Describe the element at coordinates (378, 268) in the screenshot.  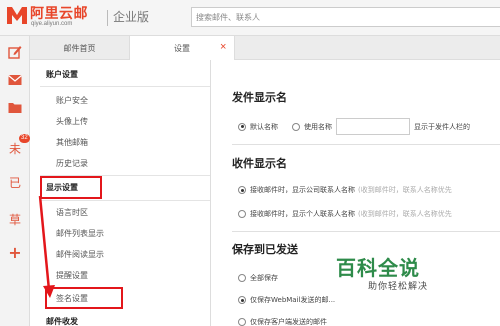
I see `watermark-title: 百科全说` at that location.